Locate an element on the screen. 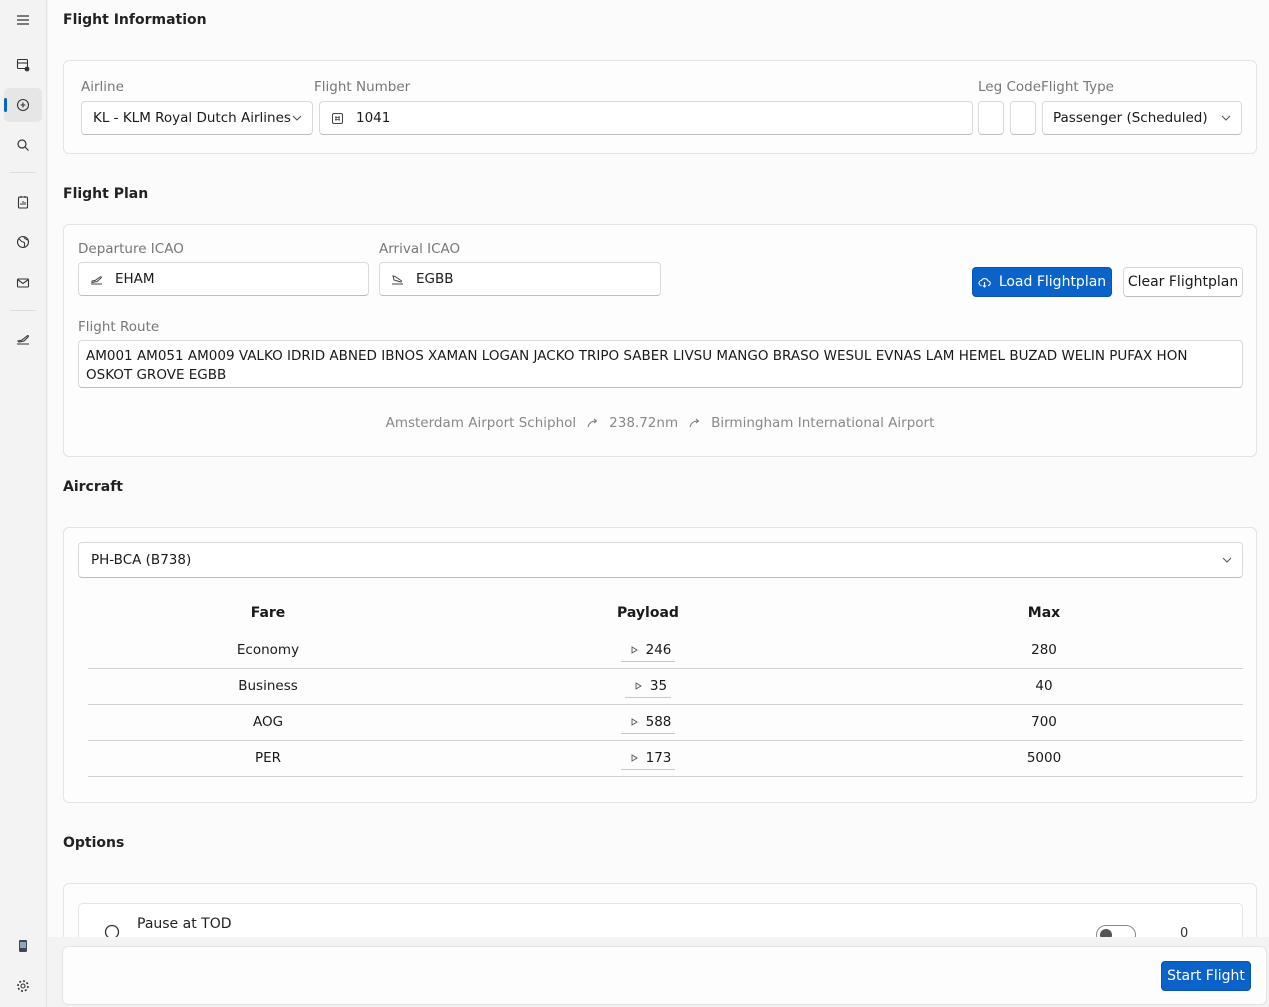 The height and width of the screenshot is (1007, 1269). leg-code-label: Leg Code is located at coordinates (1010, 87).